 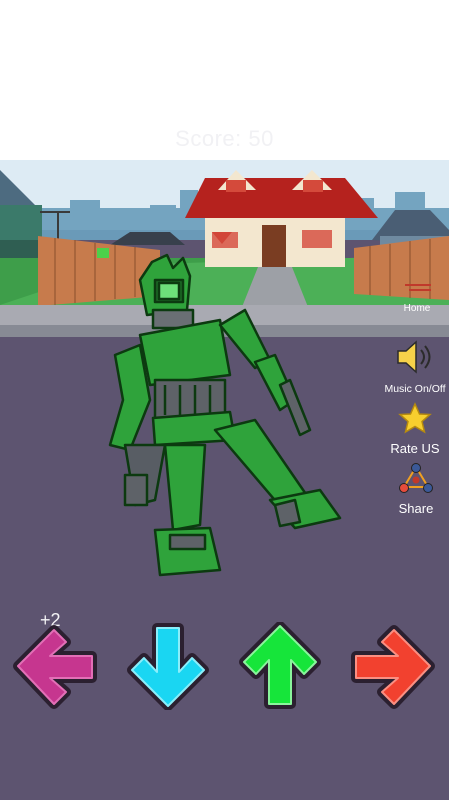 I want to click on rate-label: Rate US, so click(x=415, y=448).